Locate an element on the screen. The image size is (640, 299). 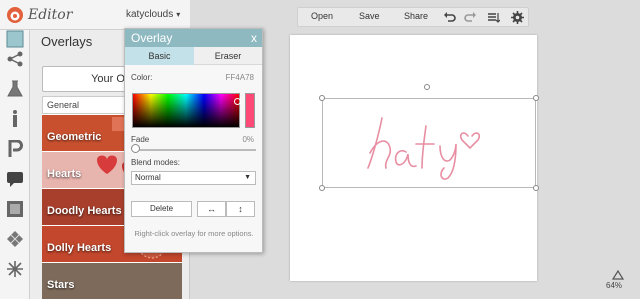
user-menu: katyclouds ▾ is located at coordinates (153, 14).